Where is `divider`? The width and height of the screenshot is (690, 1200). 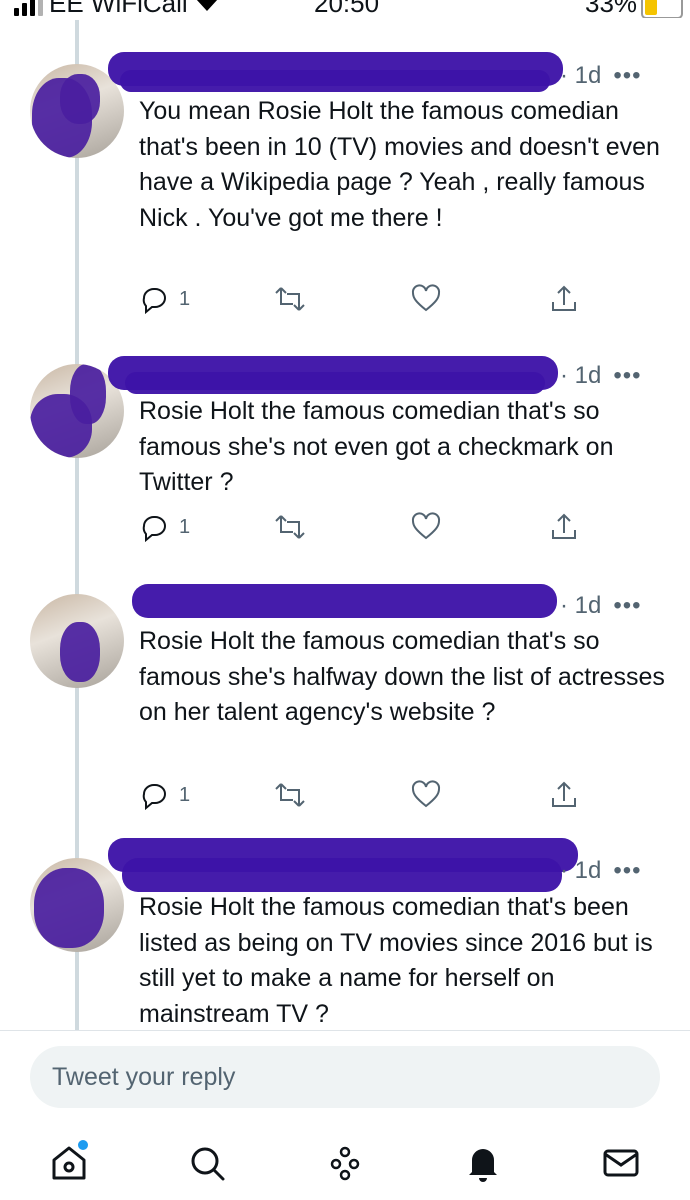
divider is located at coordinates (345, 1030).